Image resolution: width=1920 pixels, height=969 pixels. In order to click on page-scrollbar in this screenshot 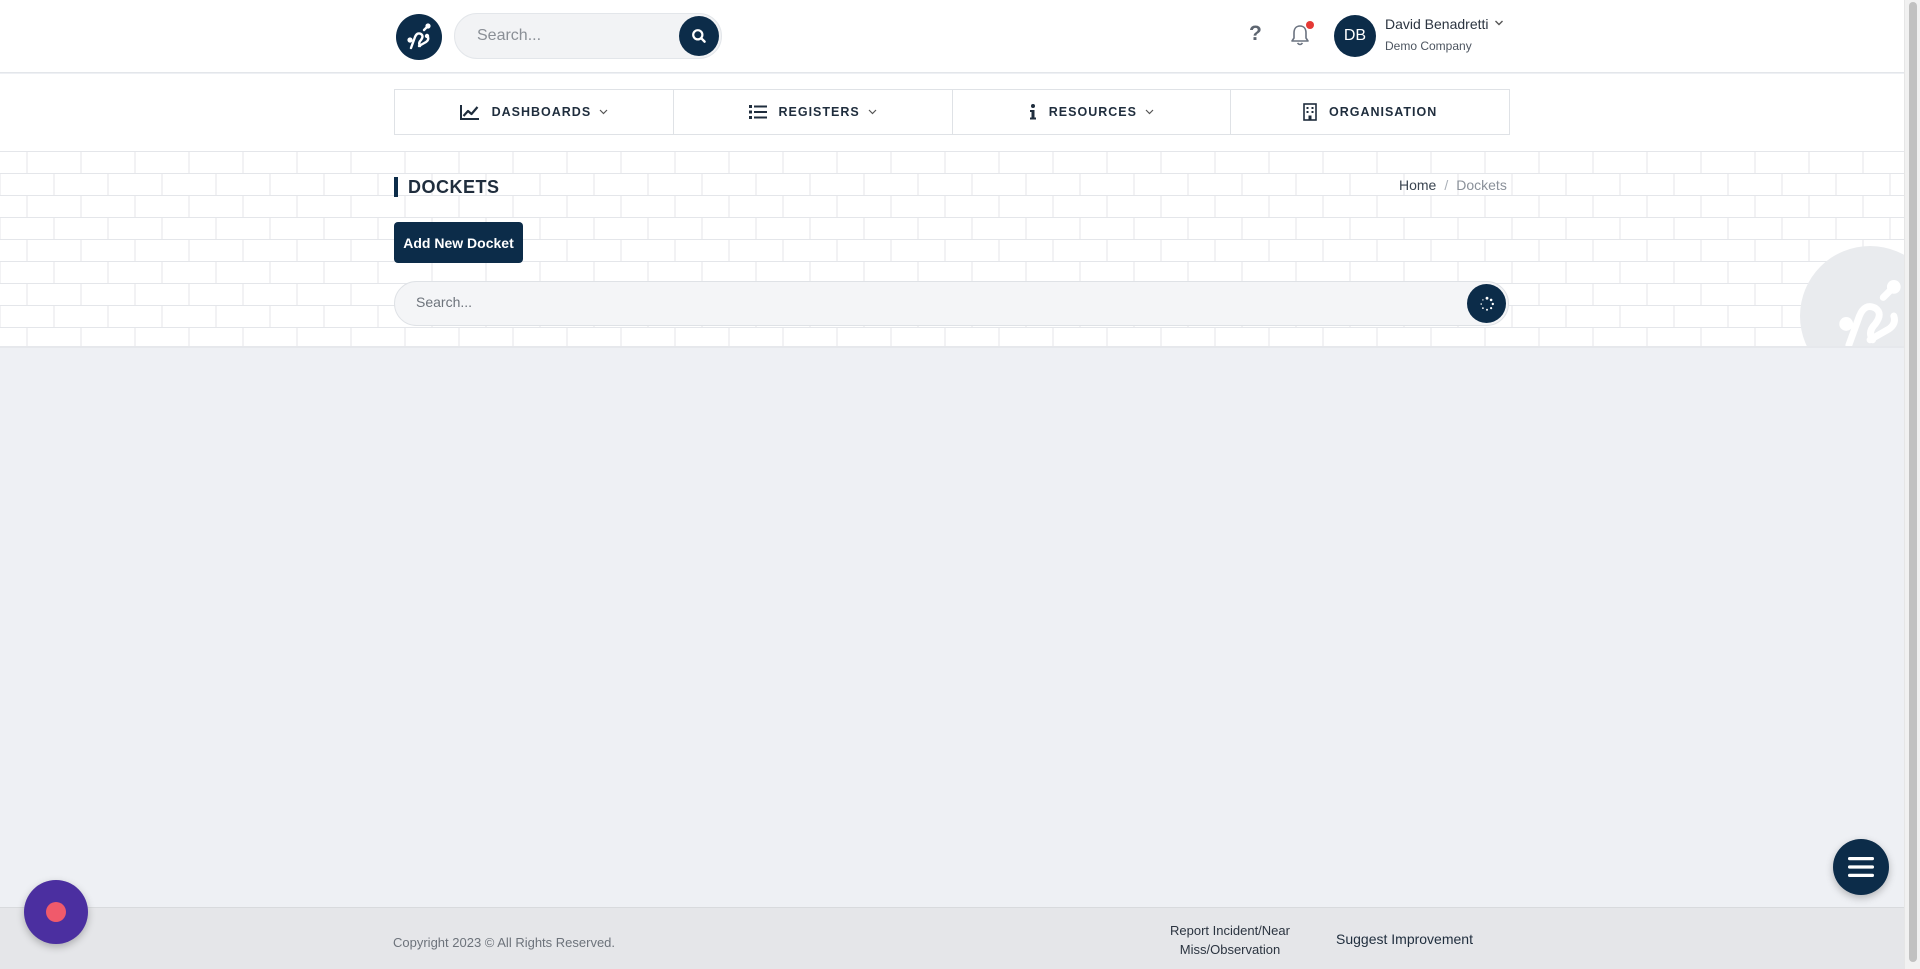, I will do `click(1912, 484)`.